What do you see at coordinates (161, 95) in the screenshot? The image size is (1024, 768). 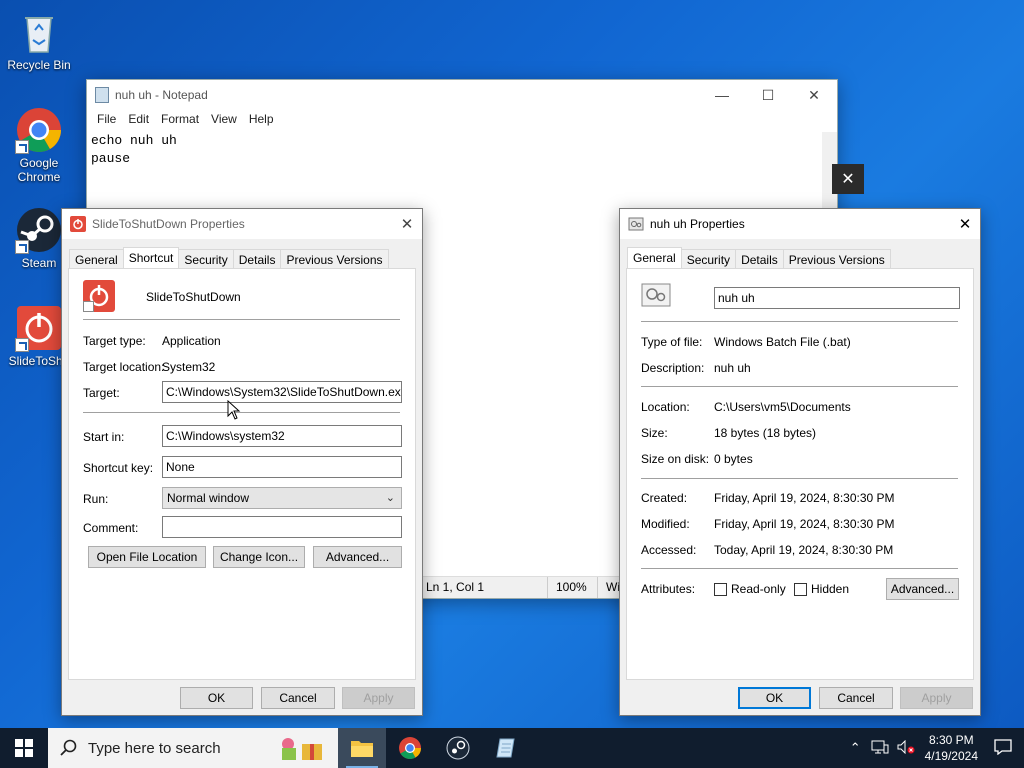 I see `notepad-title: nuh uh - Notepad` at bounding box center [161, 95].